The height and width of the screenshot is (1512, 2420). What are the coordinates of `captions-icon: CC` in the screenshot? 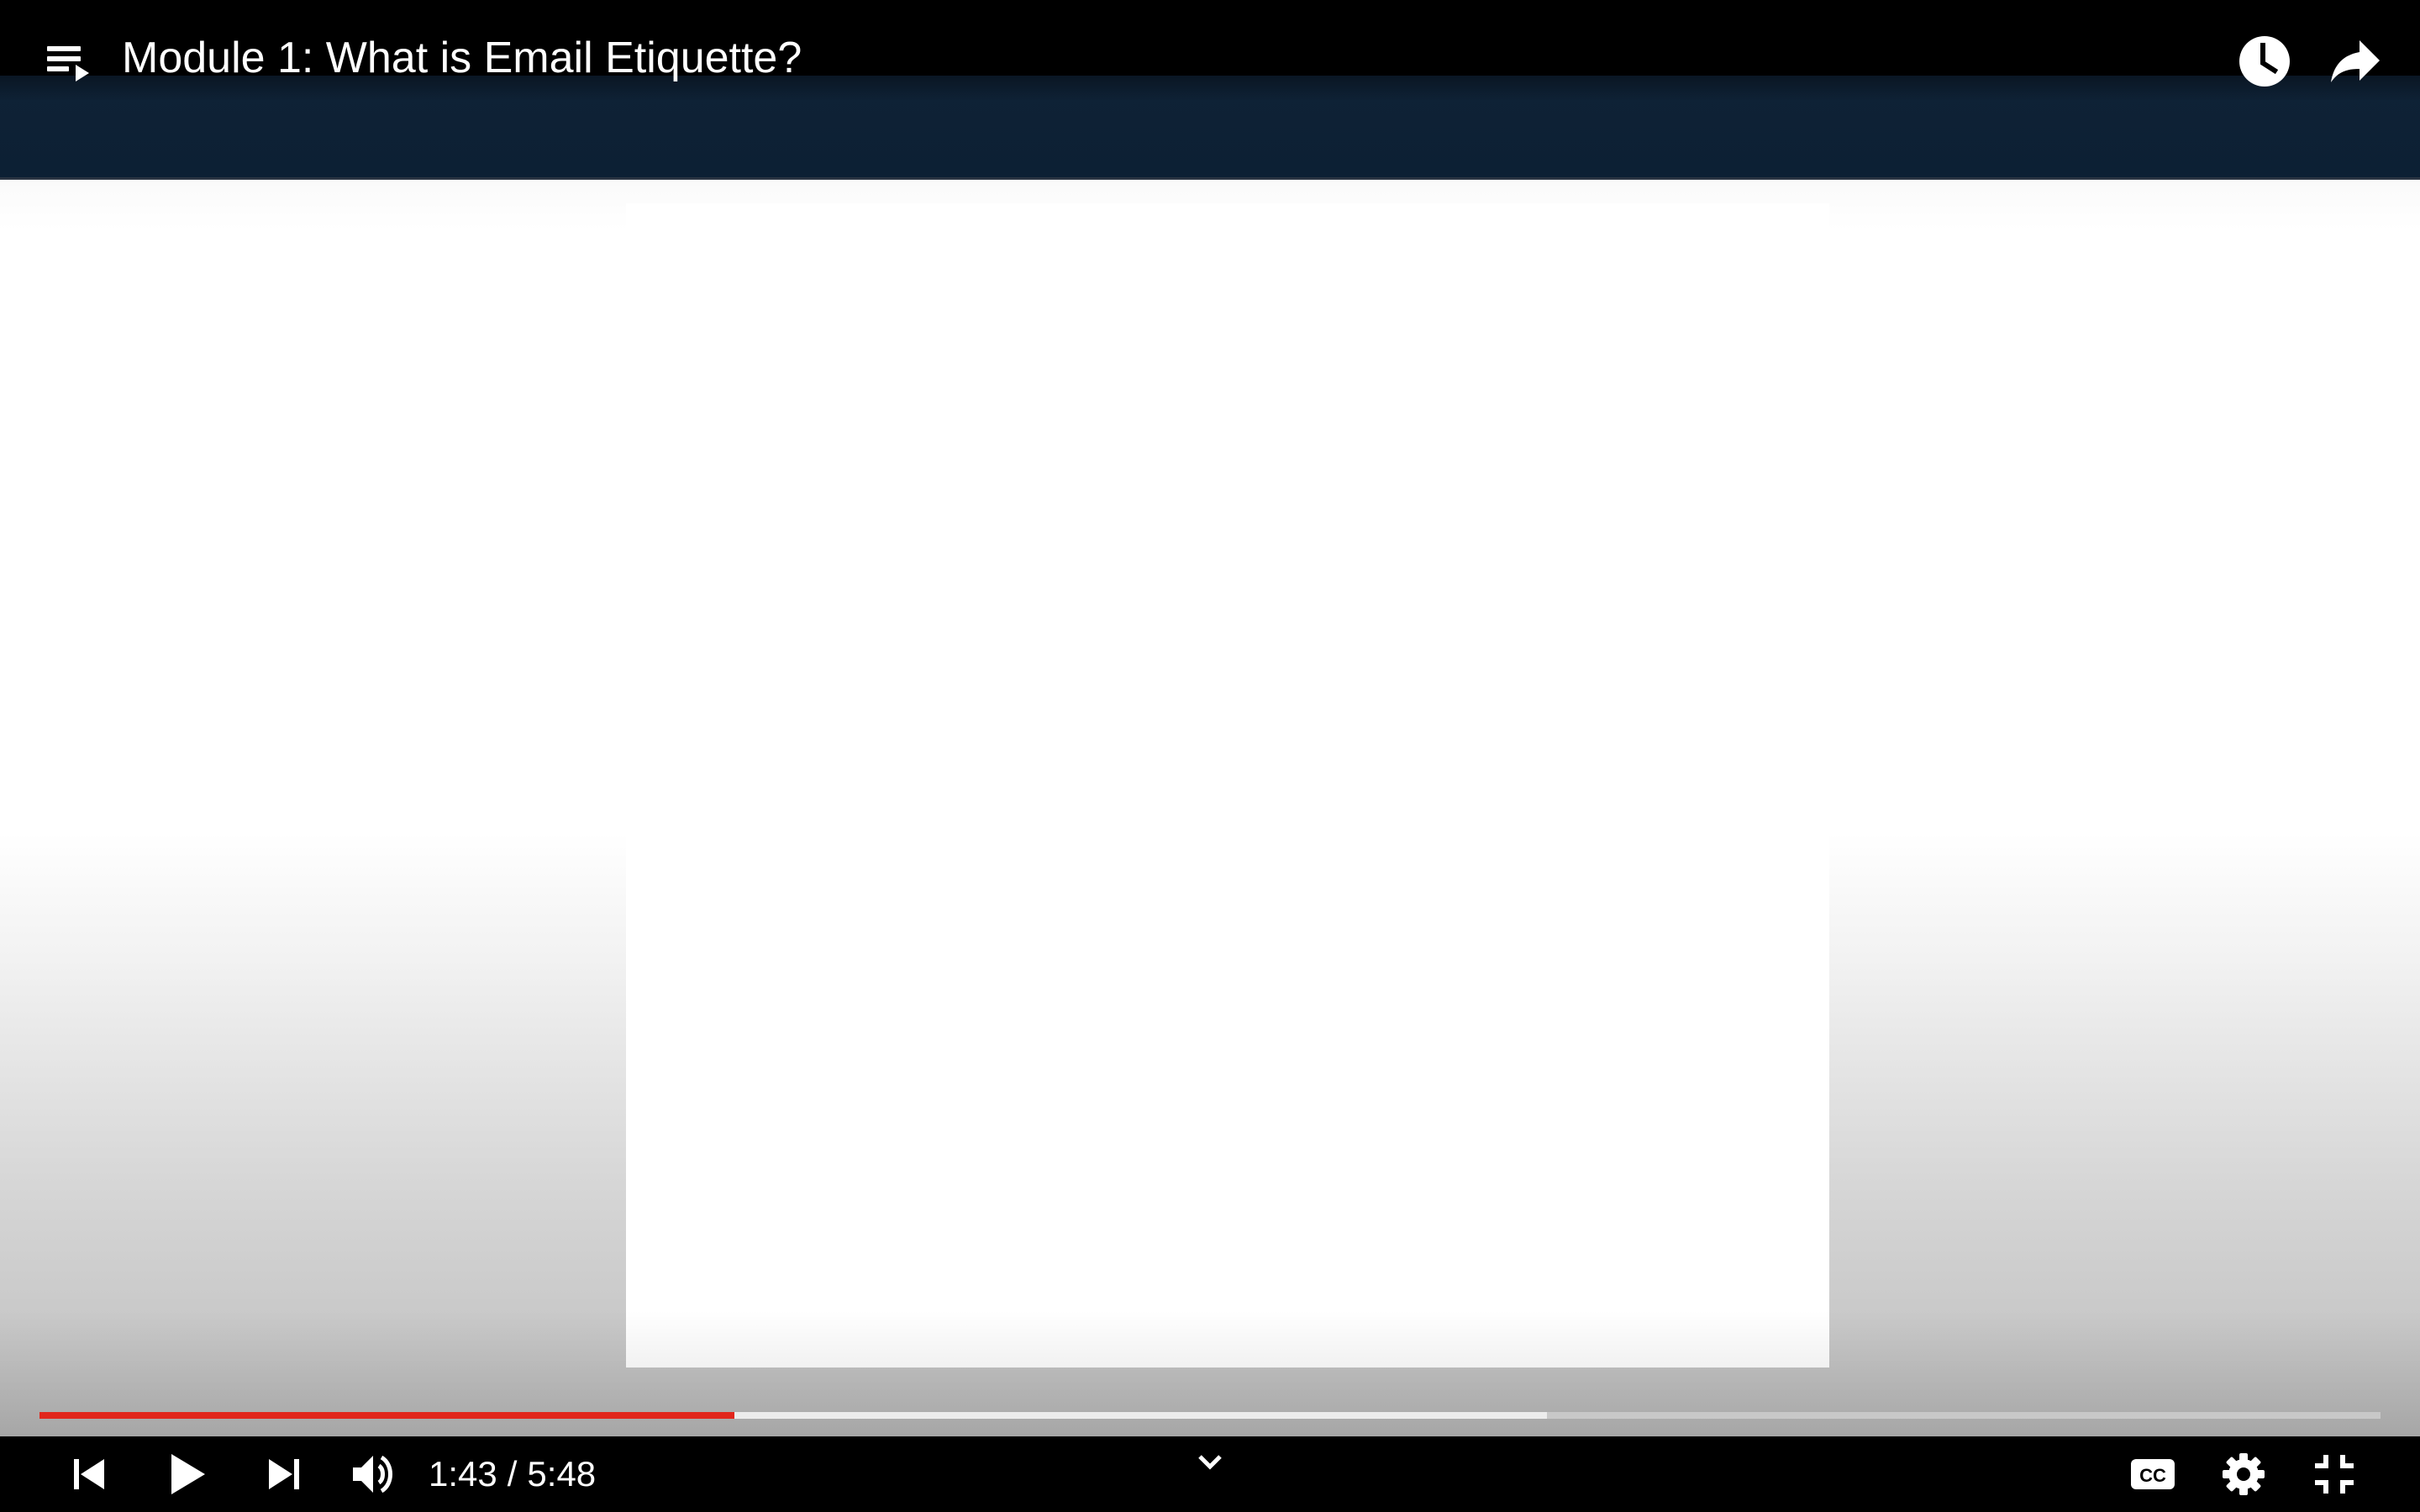 It's located at (2153, 1474).